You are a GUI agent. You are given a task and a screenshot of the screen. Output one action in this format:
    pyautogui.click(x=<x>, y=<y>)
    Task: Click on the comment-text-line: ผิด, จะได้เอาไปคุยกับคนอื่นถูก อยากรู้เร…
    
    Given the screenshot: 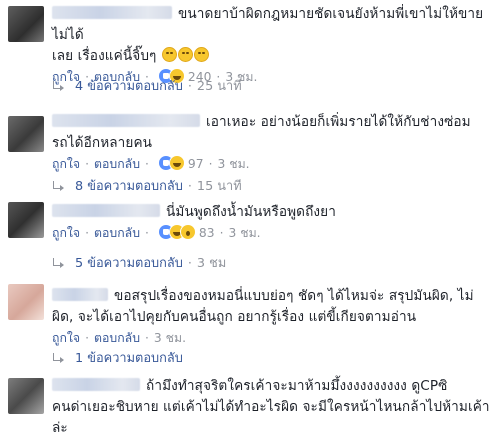 What is the action you would take?
    pyautogui.click(x=234, y=317)
    